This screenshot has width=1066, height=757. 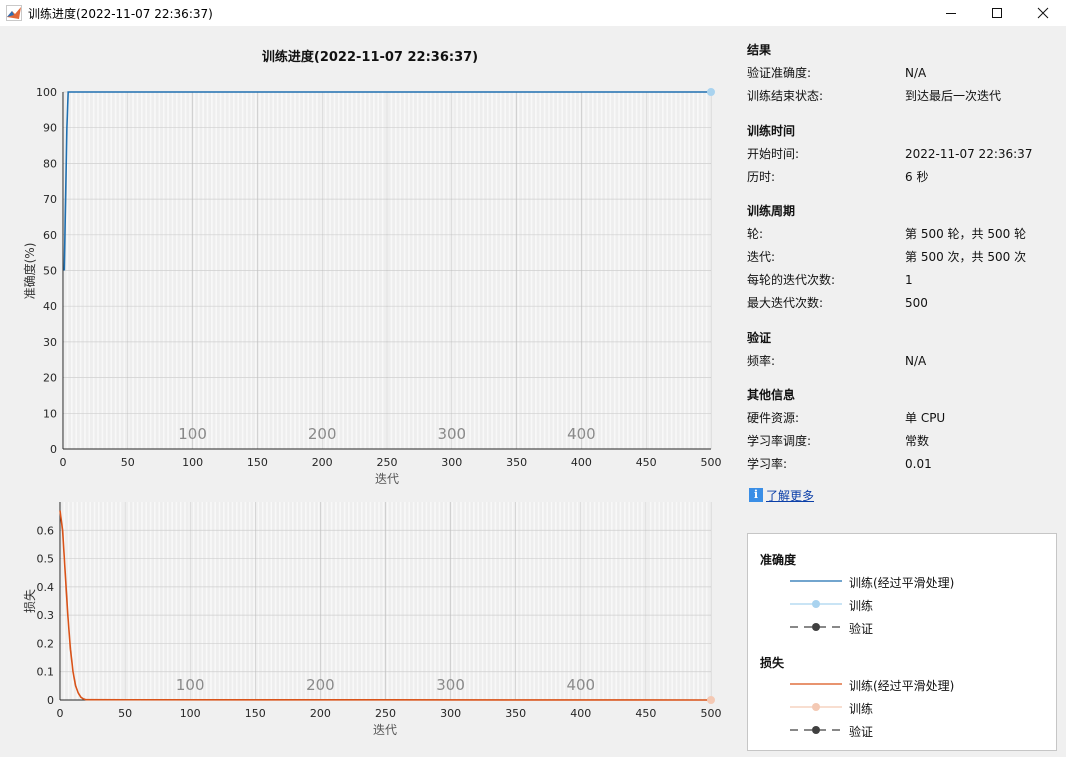 I want to click on accuracy-epoch-label: 100, so click(x=192, y=434).